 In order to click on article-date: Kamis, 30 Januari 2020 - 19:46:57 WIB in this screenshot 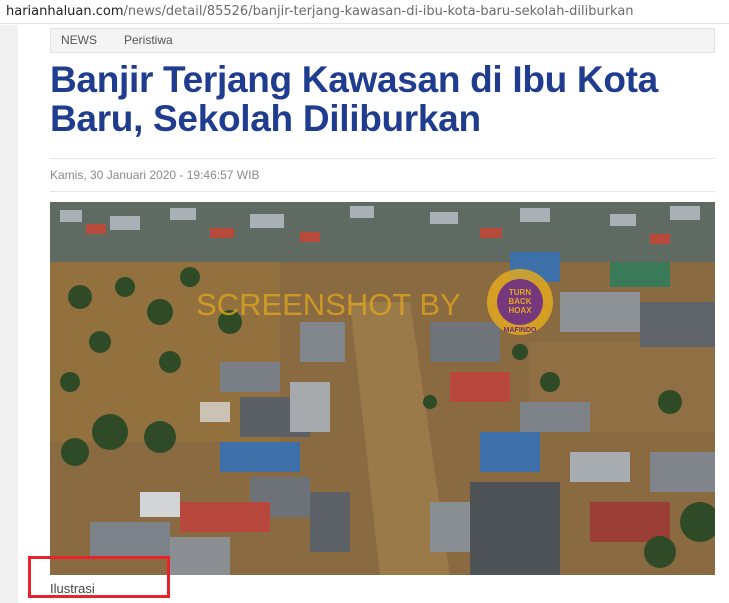, I will do `click(155, 175)`.